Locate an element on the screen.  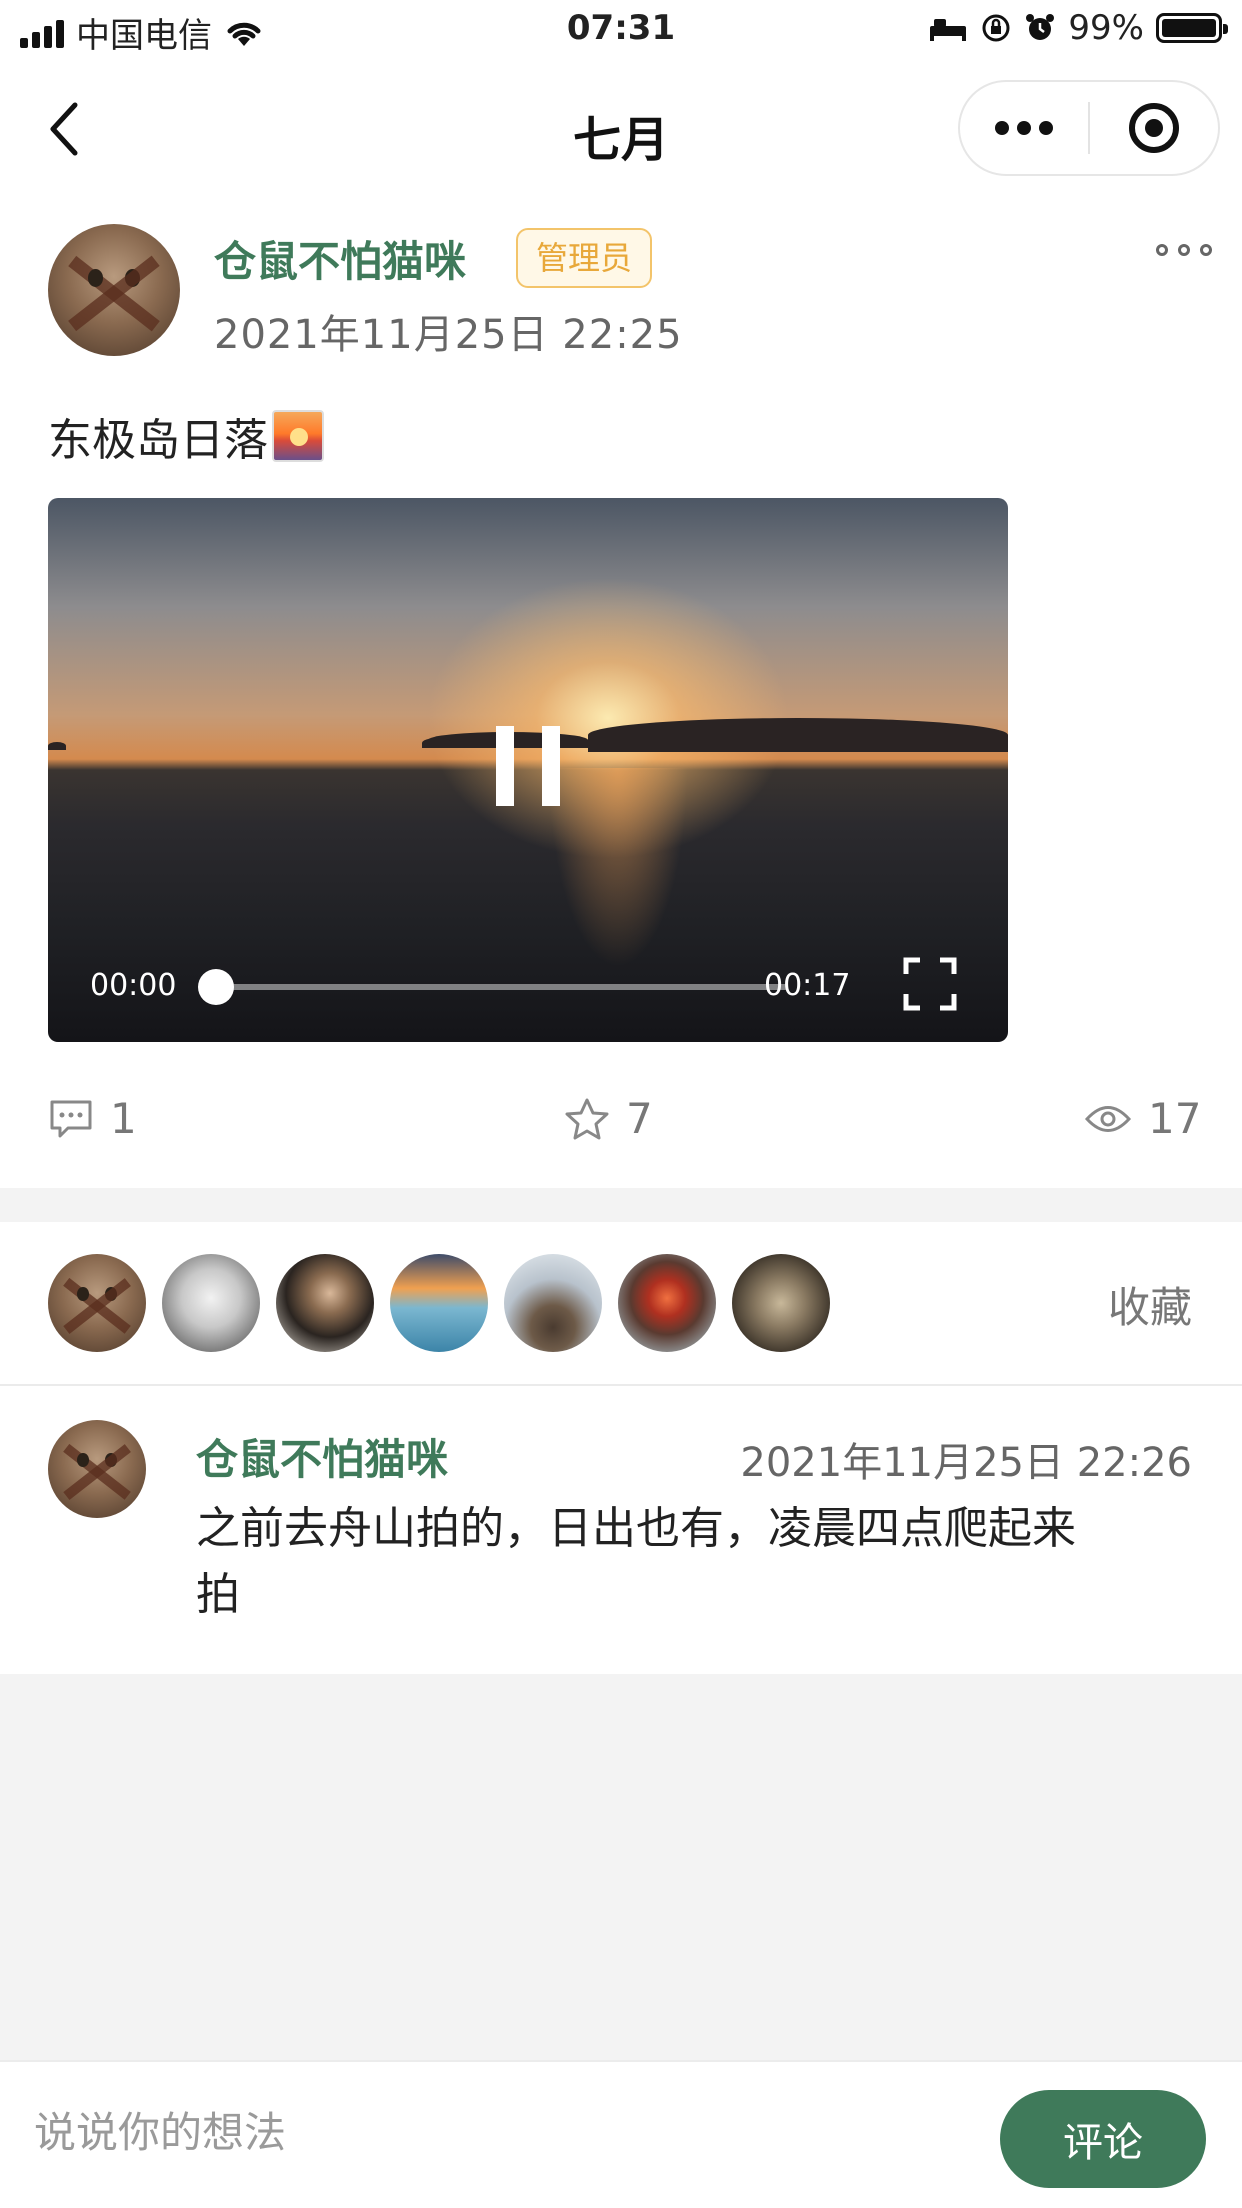
target-icon is located at coordinates (1154, 128).